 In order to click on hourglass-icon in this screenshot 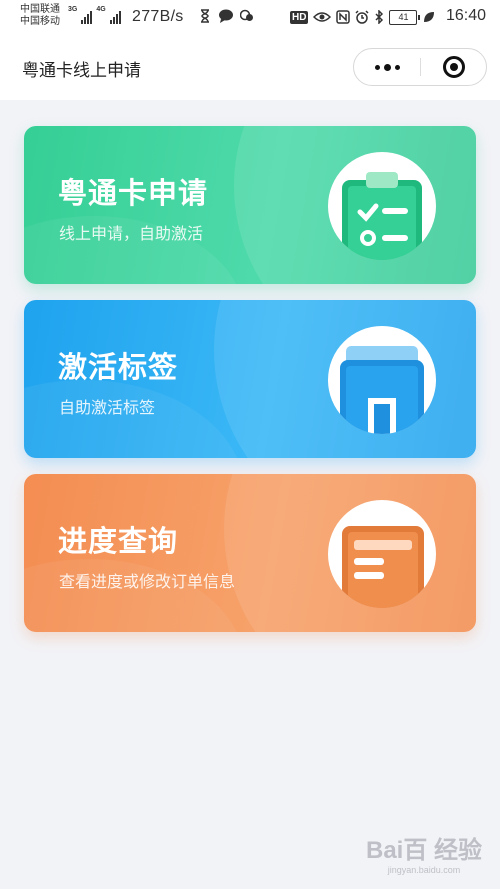, I will do `click(205, 16)`.